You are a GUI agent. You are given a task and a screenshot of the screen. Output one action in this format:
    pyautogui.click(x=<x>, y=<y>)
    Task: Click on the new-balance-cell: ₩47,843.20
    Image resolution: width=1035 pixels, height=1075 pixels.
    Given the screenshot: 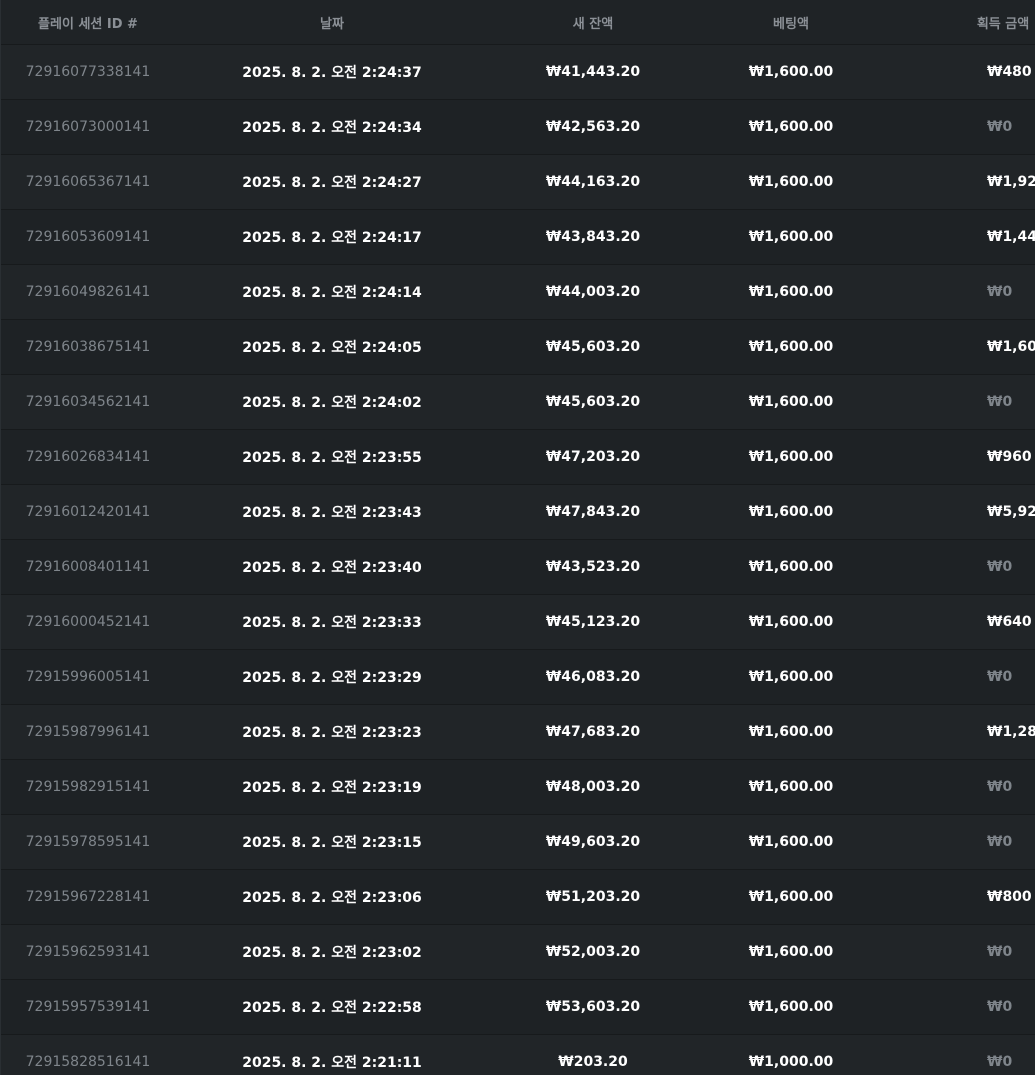 What is the action you would take?
    pyautogui.click(x=593, y=512)
    